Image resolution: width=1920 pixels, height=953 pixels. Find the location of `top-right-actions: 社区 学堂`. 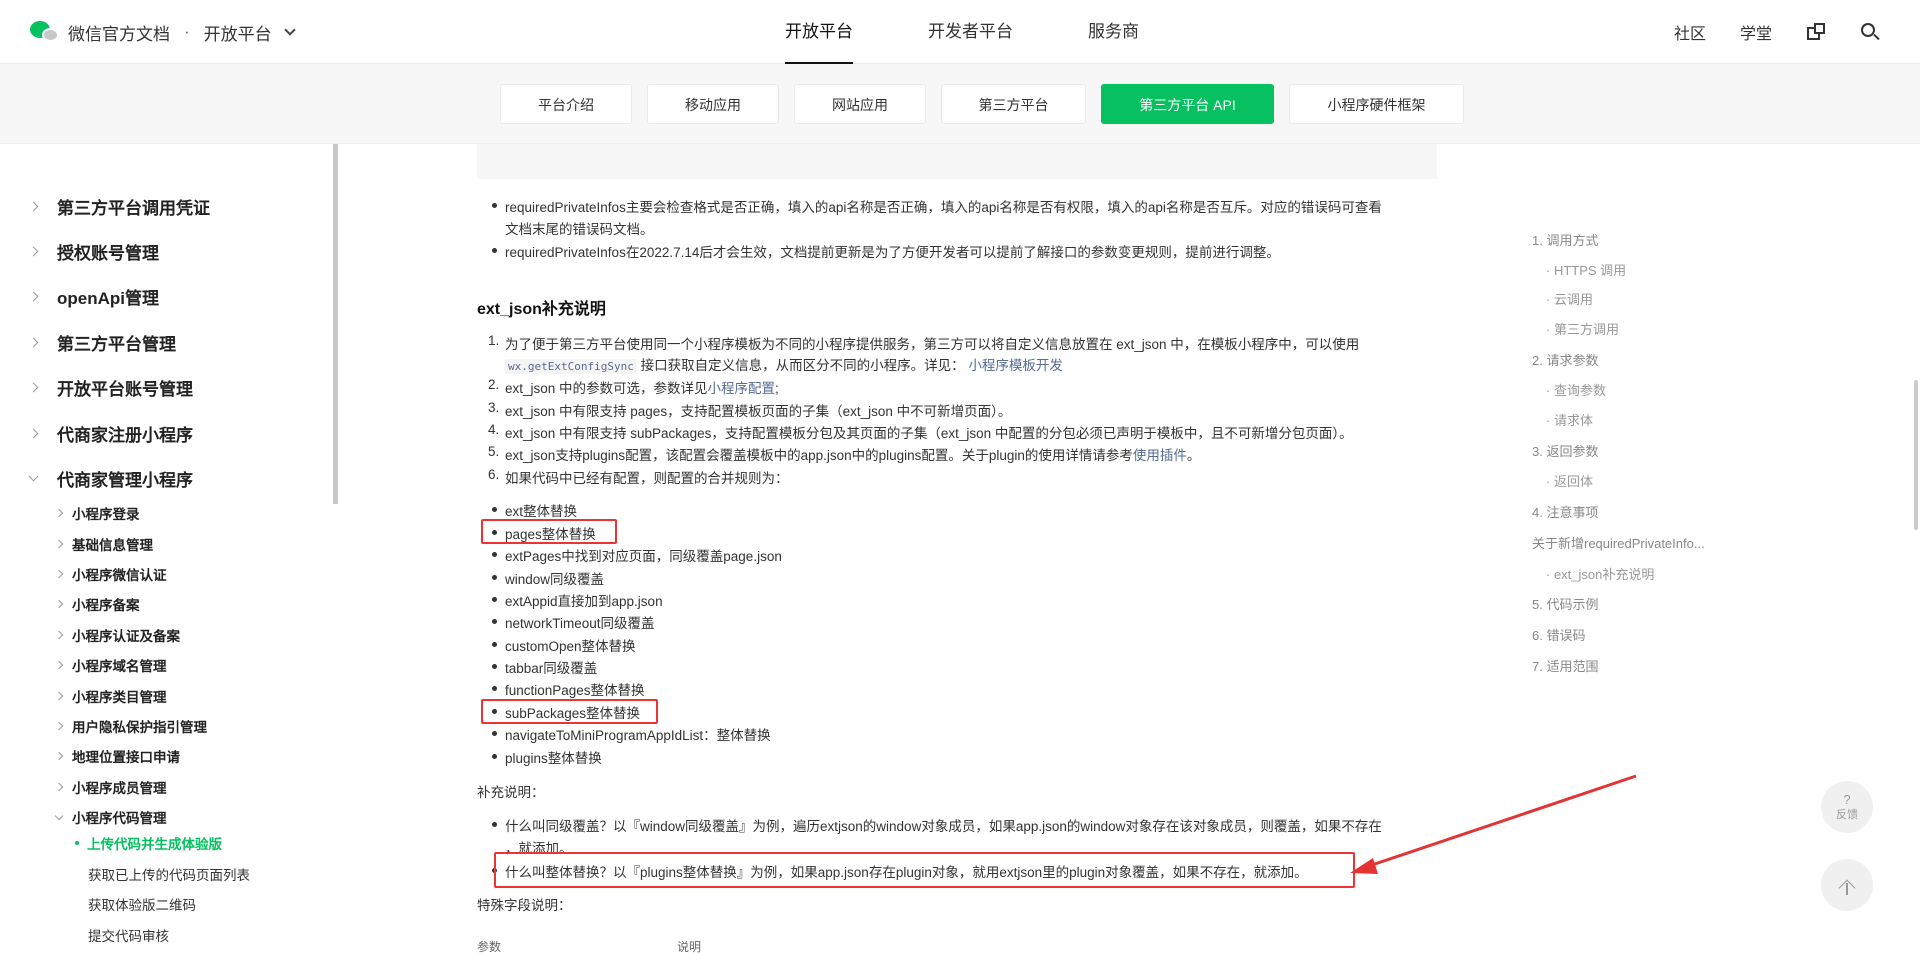

top-right-actions: 社区 学堂 is located at coordinates (1777, 32).